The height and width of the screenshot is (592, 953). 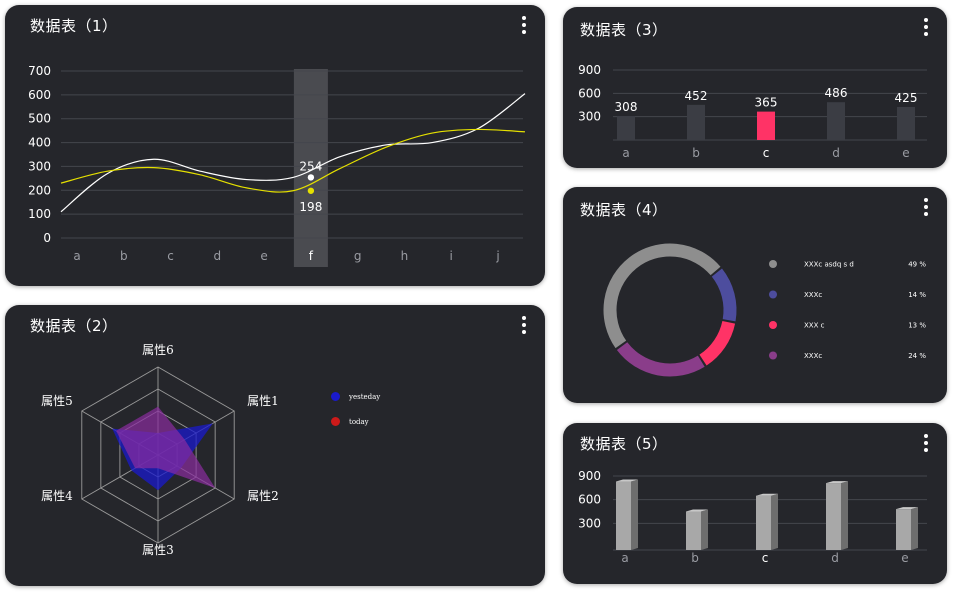 I want to click on radar-chart: 属性1 属性2 属性3 属性4 属性5 属性6, so click(x=160, y=450).